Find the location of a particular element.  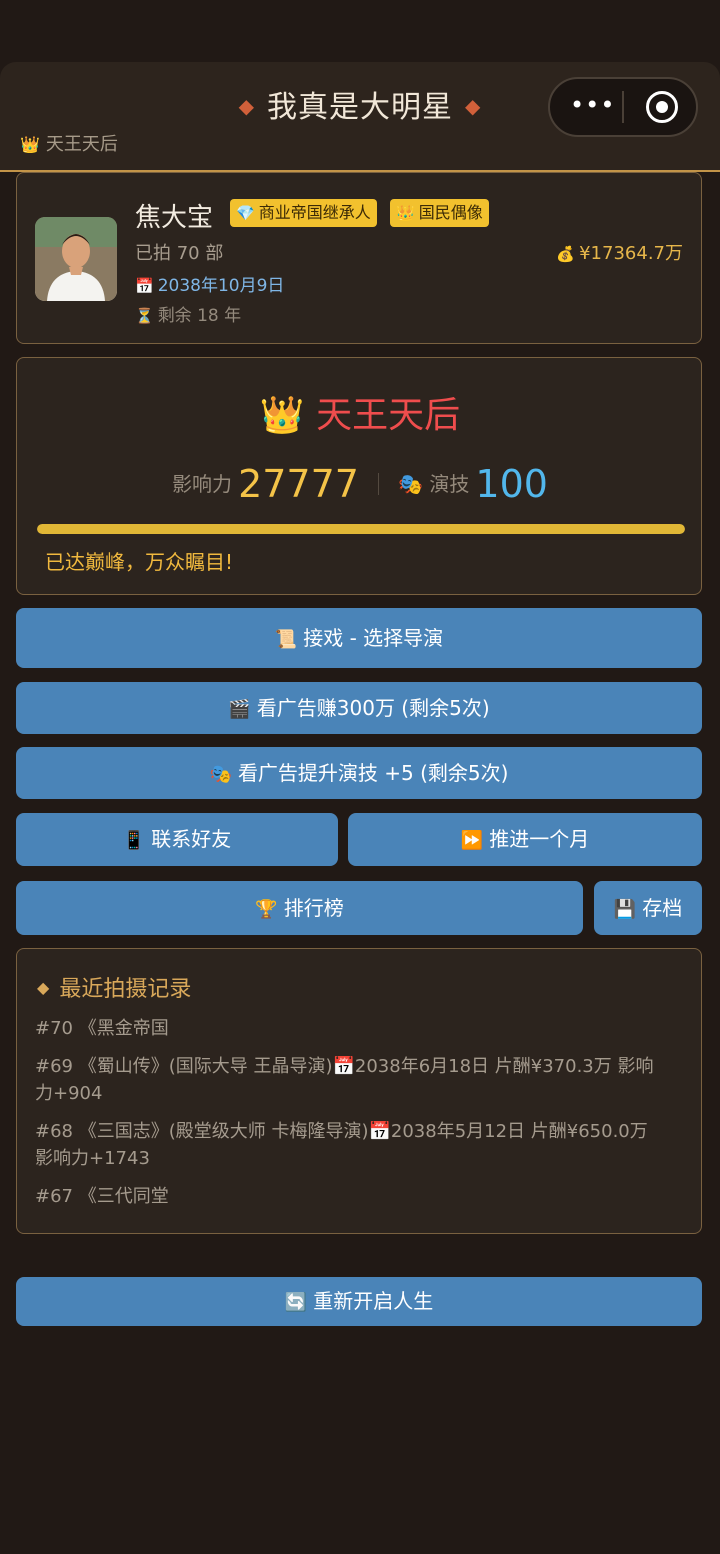

list-item: #67 《三代同堂 is located at coordinates (102, 1196).